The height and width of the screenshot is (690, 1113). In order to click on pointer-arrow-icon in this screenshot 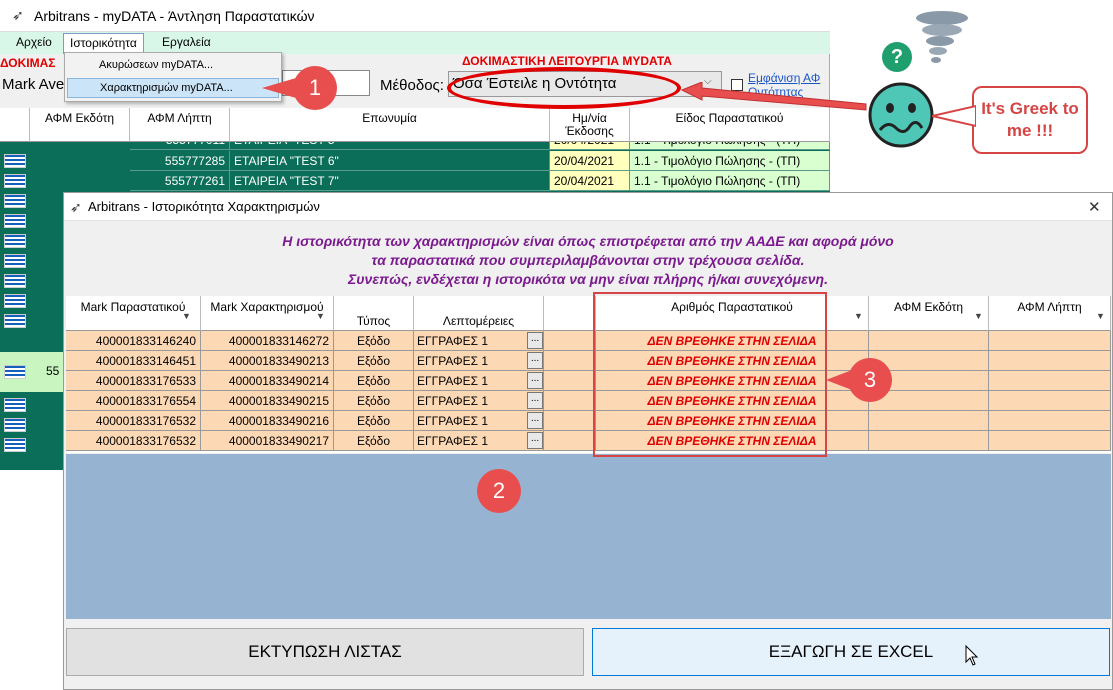, I will do `click(279, 88)`.